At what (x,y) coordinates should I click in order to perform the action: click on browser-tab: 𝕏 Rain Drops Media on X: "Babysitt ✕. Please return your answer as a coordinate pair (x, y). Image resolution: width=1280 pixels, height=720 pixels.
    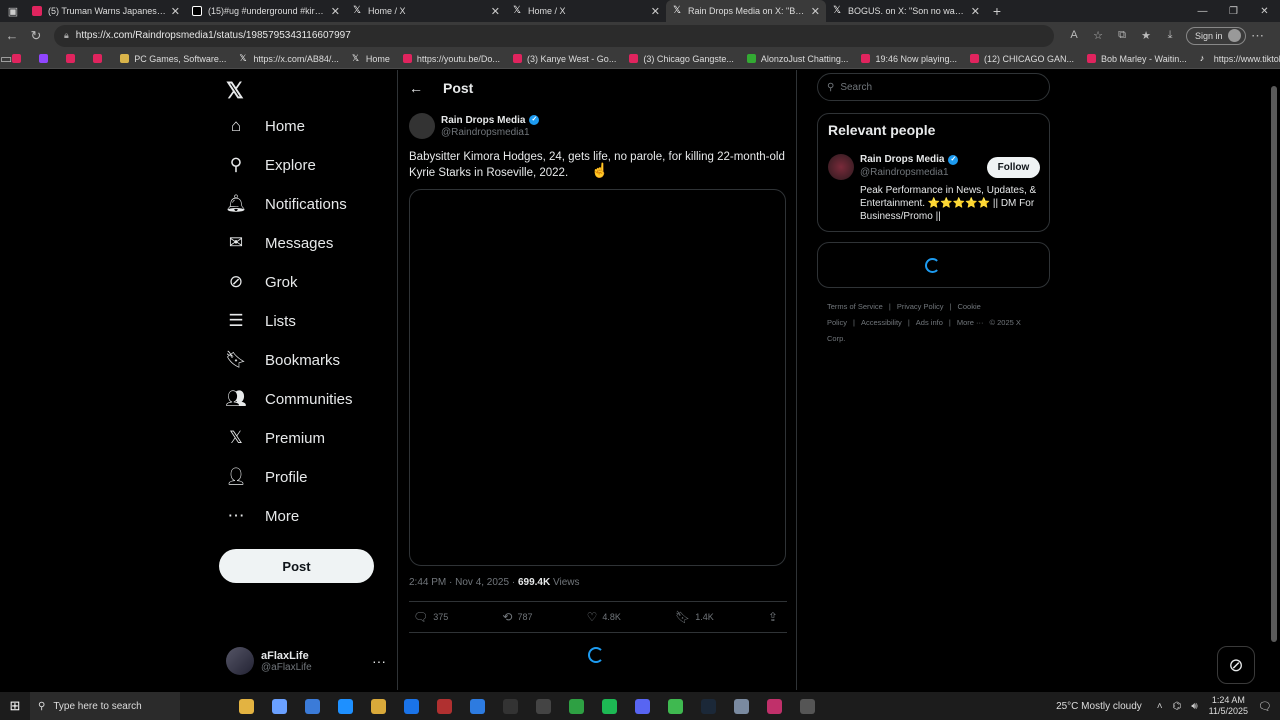
    Looking at the image, I should click on (746, 11).